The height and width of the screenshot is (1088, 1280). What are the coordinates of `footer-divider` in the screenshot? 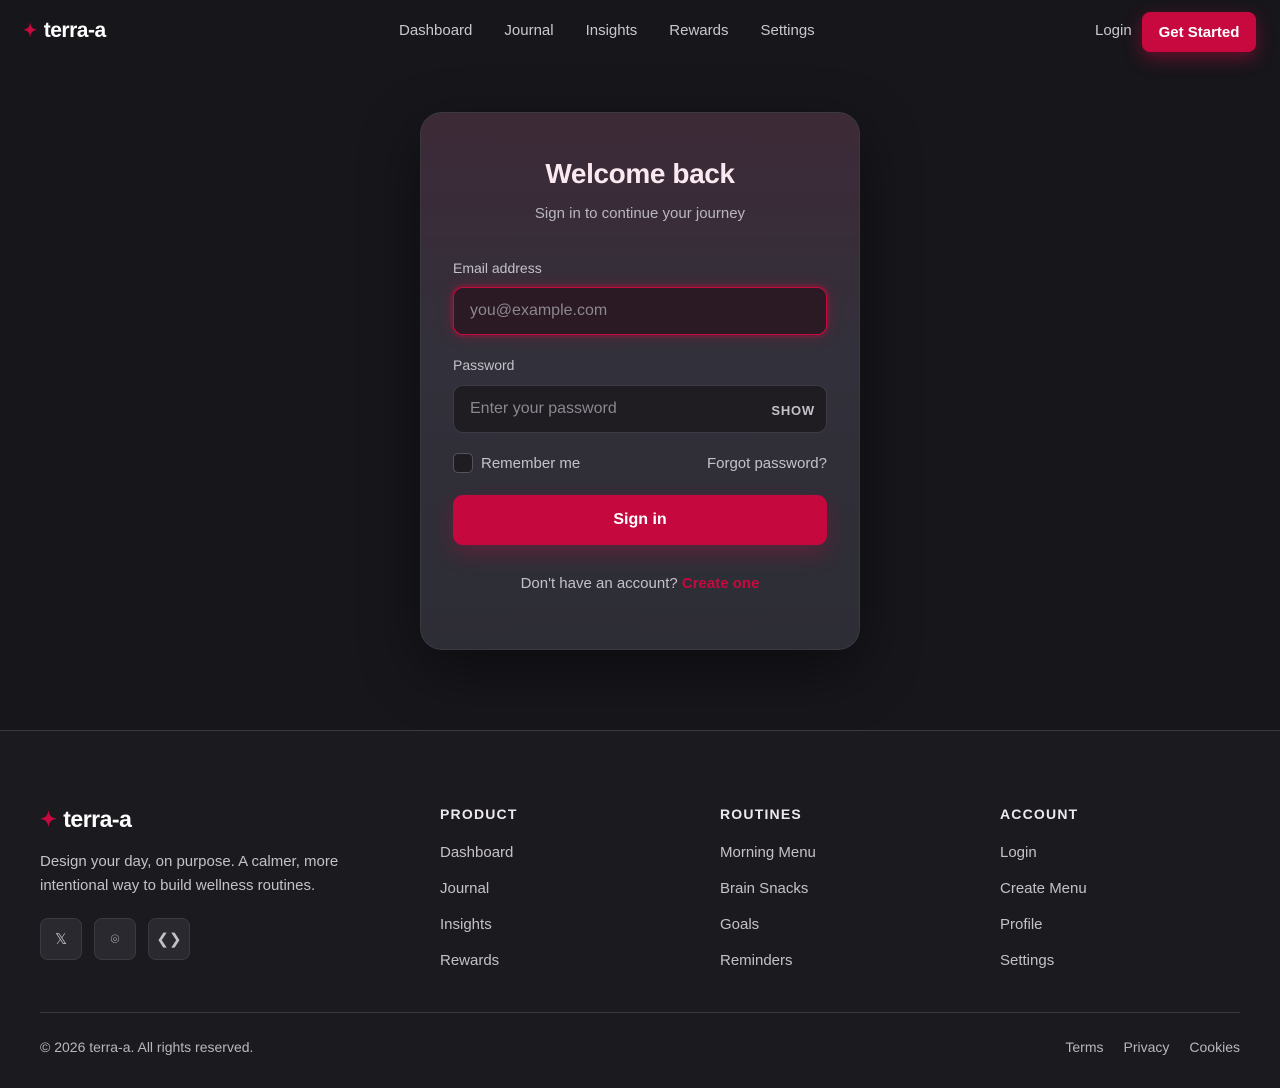 It's located at (640, 1012).